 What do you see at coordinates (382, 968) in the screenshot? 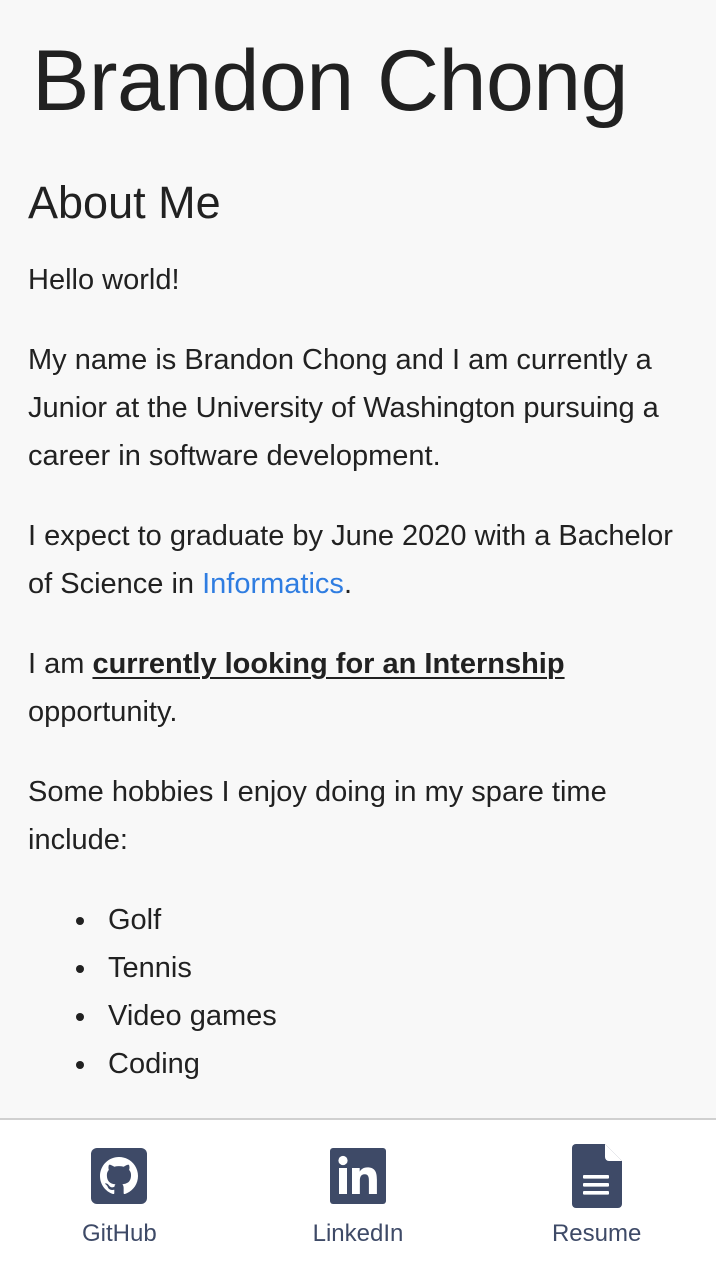
I see `list-item: Tennis` at bounding box center [382, 968].